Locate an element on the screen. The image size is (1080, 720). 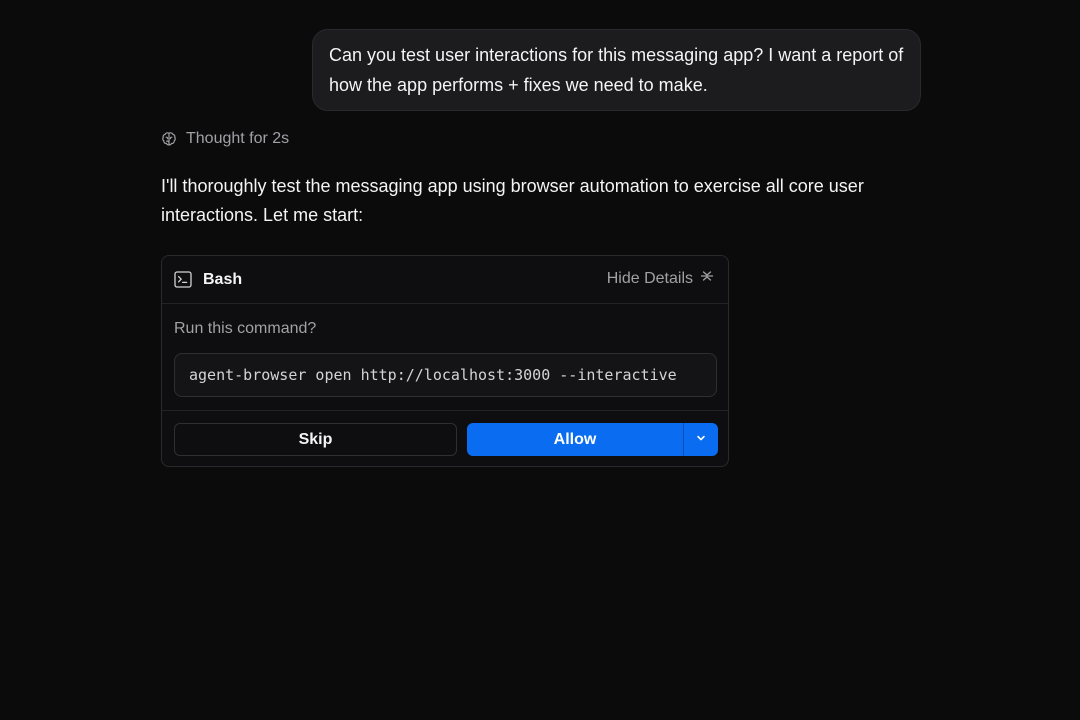
card-header: Bash Hide Details is located at coordinates (445, 280).